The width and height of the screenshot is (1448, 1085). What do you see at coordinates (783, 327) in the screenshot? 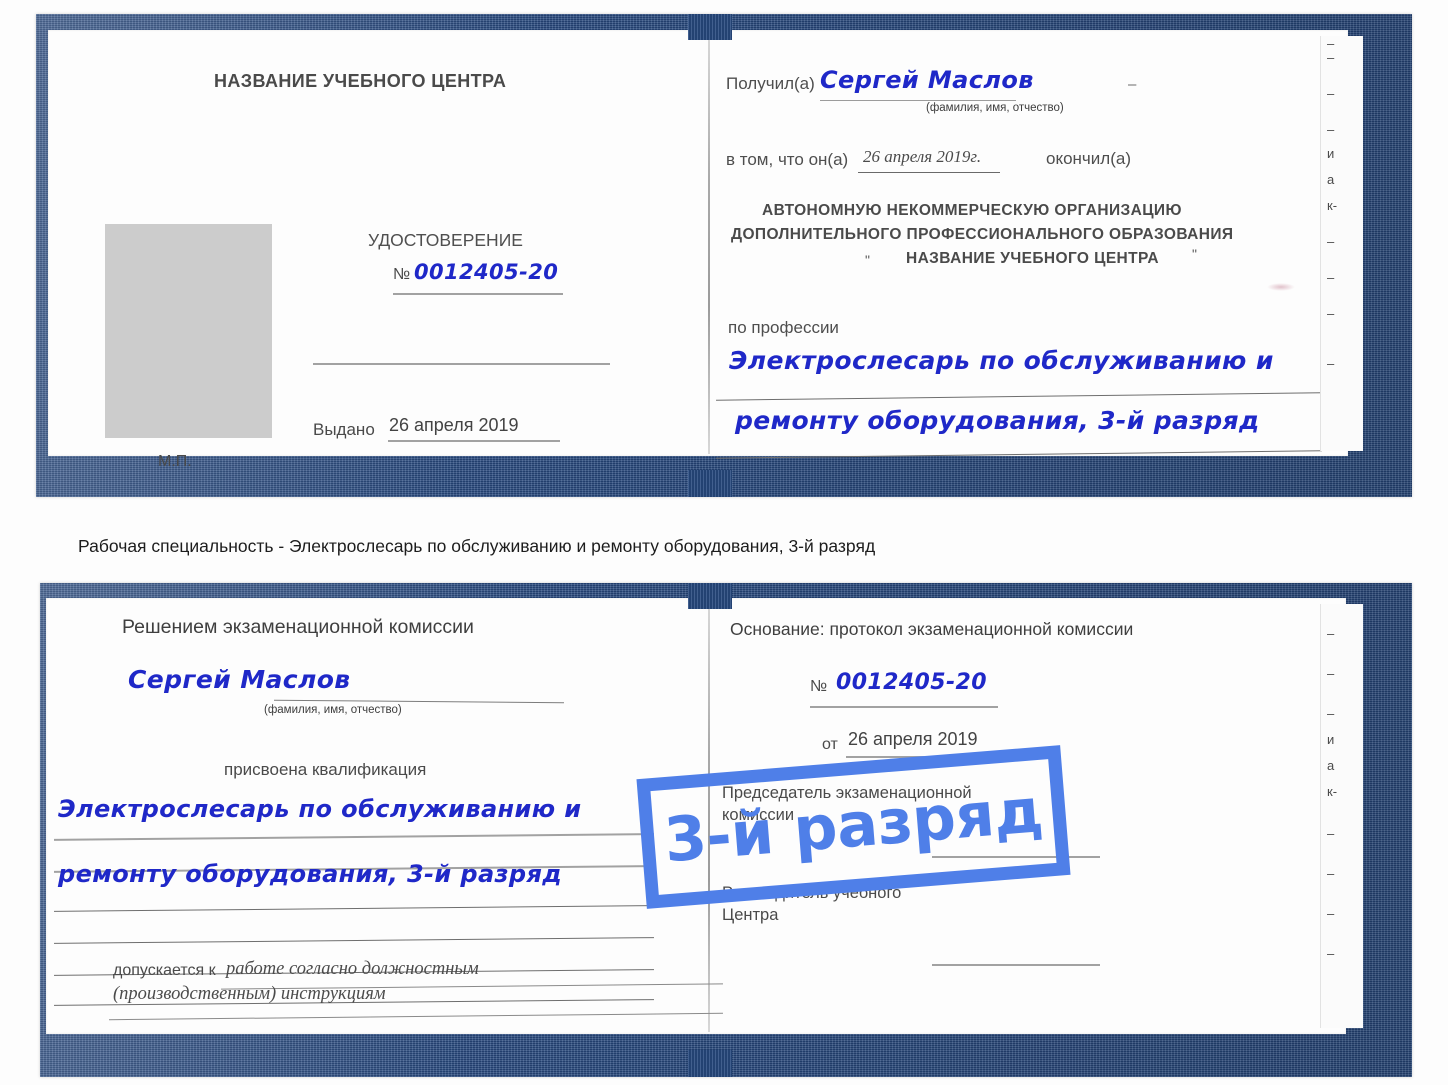
I see `front-profession-label: по профессии` at bounding box center [783, 327].